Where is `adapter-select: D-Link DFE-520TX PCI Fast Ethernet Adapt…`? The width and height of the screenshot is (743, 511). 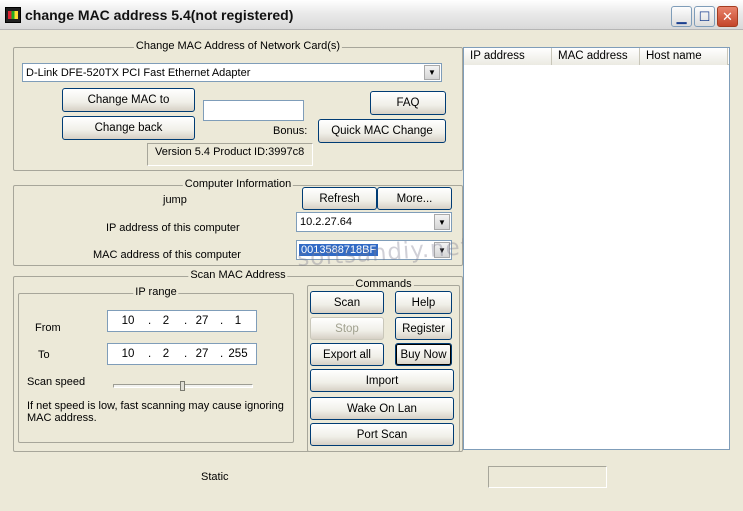
adapter-select: D-Link DFE-520TX PCI Fast Ethernet Adapt… is located at coordinates (232, 72).